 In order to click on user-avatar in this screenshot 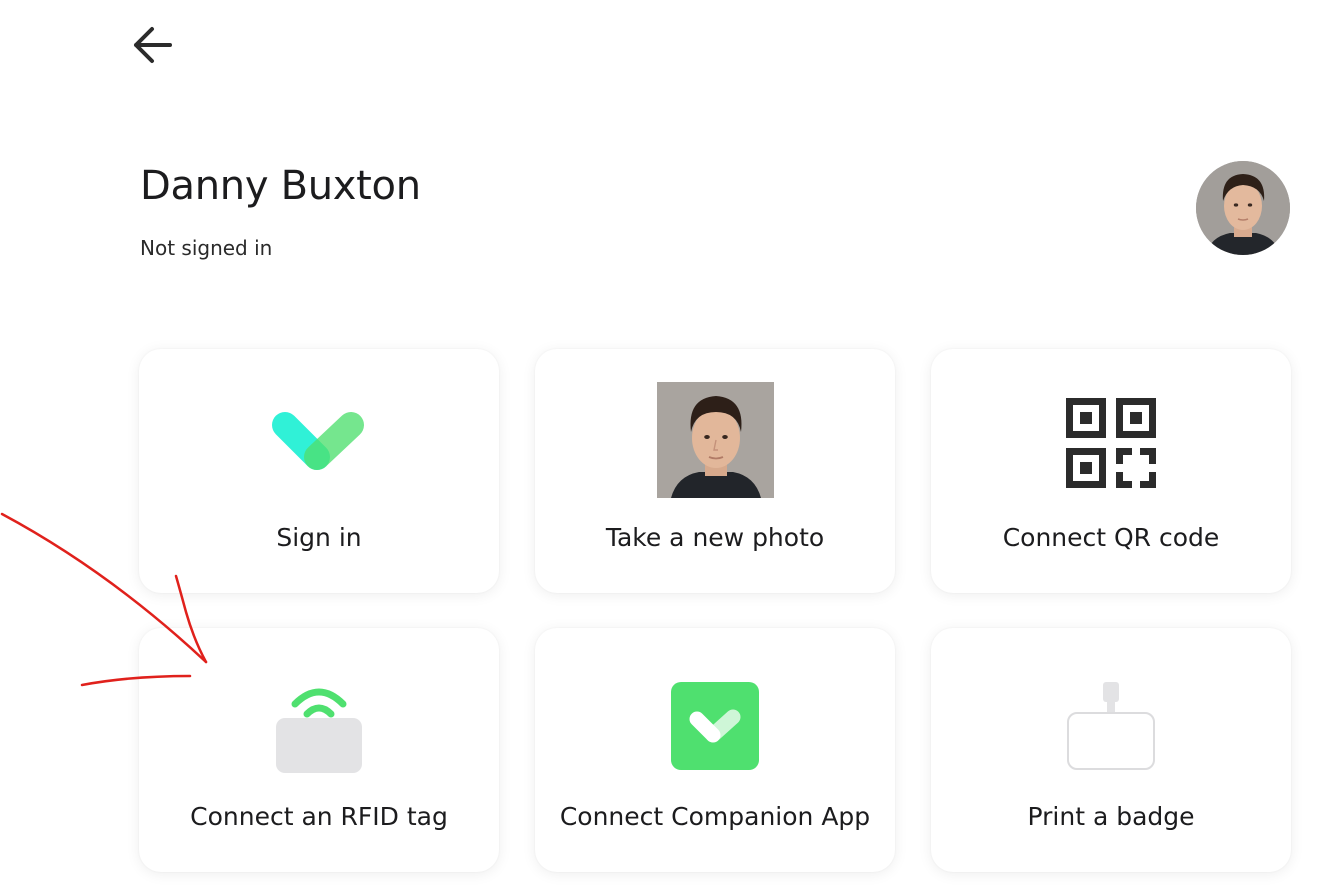, I will do `click(1243, 208)`.